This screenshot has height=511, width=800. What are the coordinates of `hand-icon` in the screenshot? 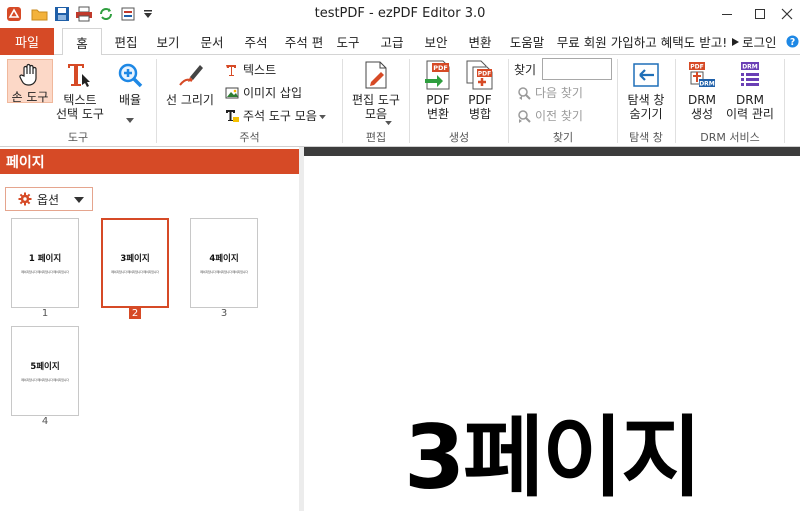 It's located at (30, 75).